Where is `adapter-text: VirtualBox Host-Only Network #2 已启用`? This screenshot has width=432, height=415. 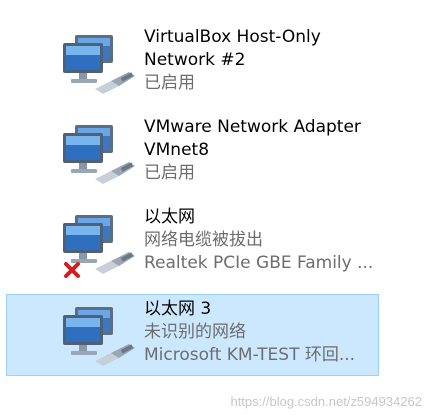 adapter-text: VirtualBox Host-Only Network #2 已启用 is located at coordinates (262, 60).